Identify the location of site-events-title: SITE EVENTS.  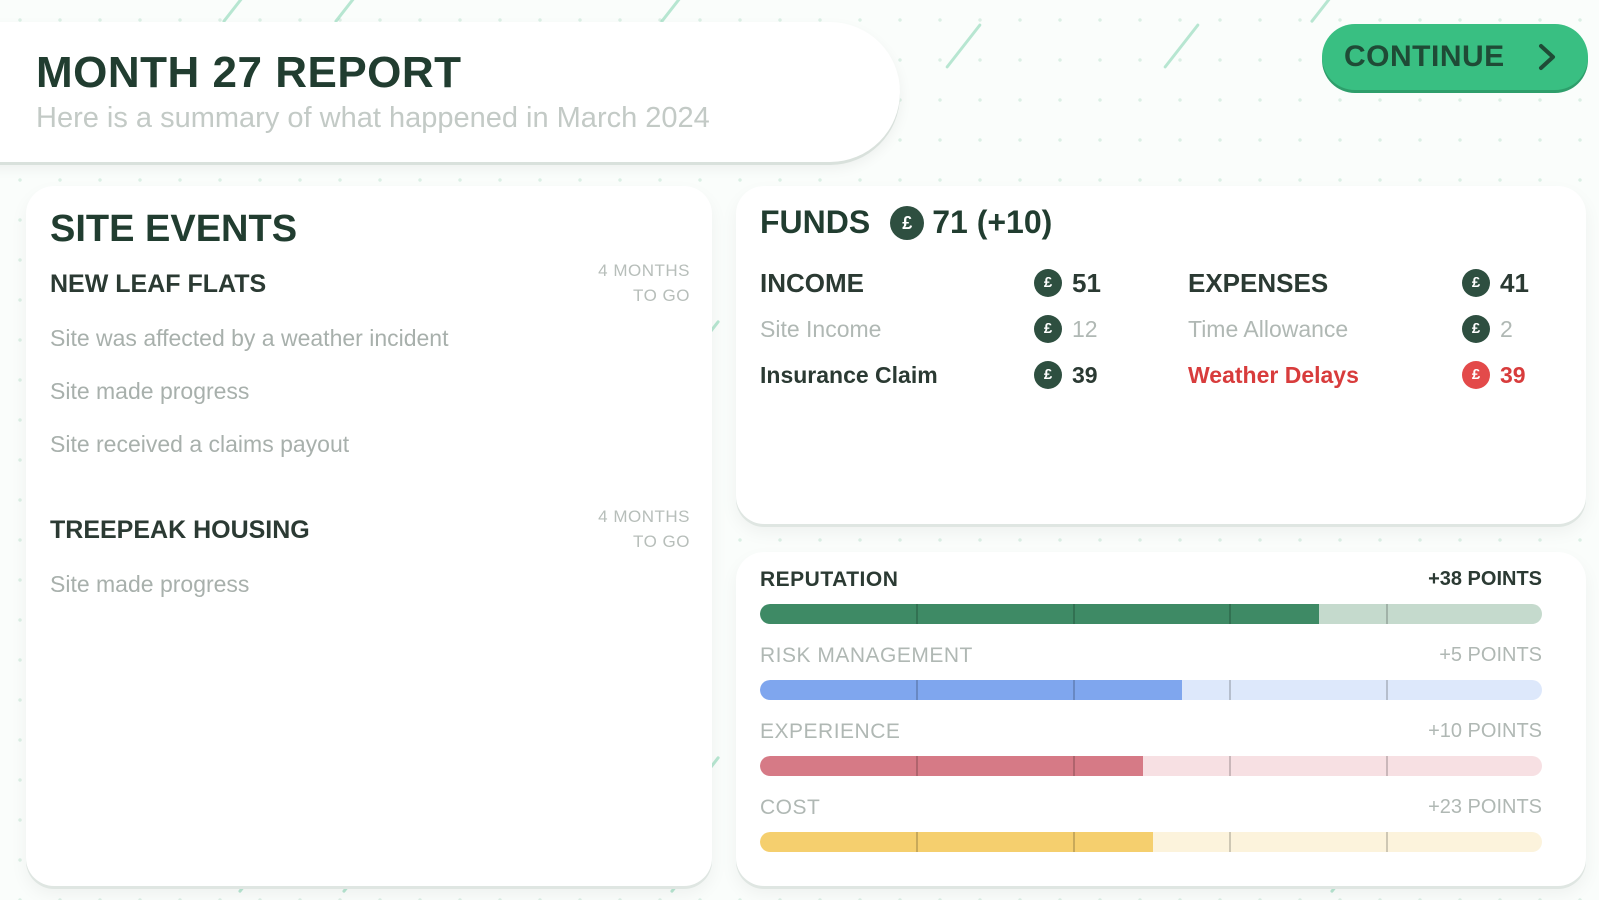
(174, 229).